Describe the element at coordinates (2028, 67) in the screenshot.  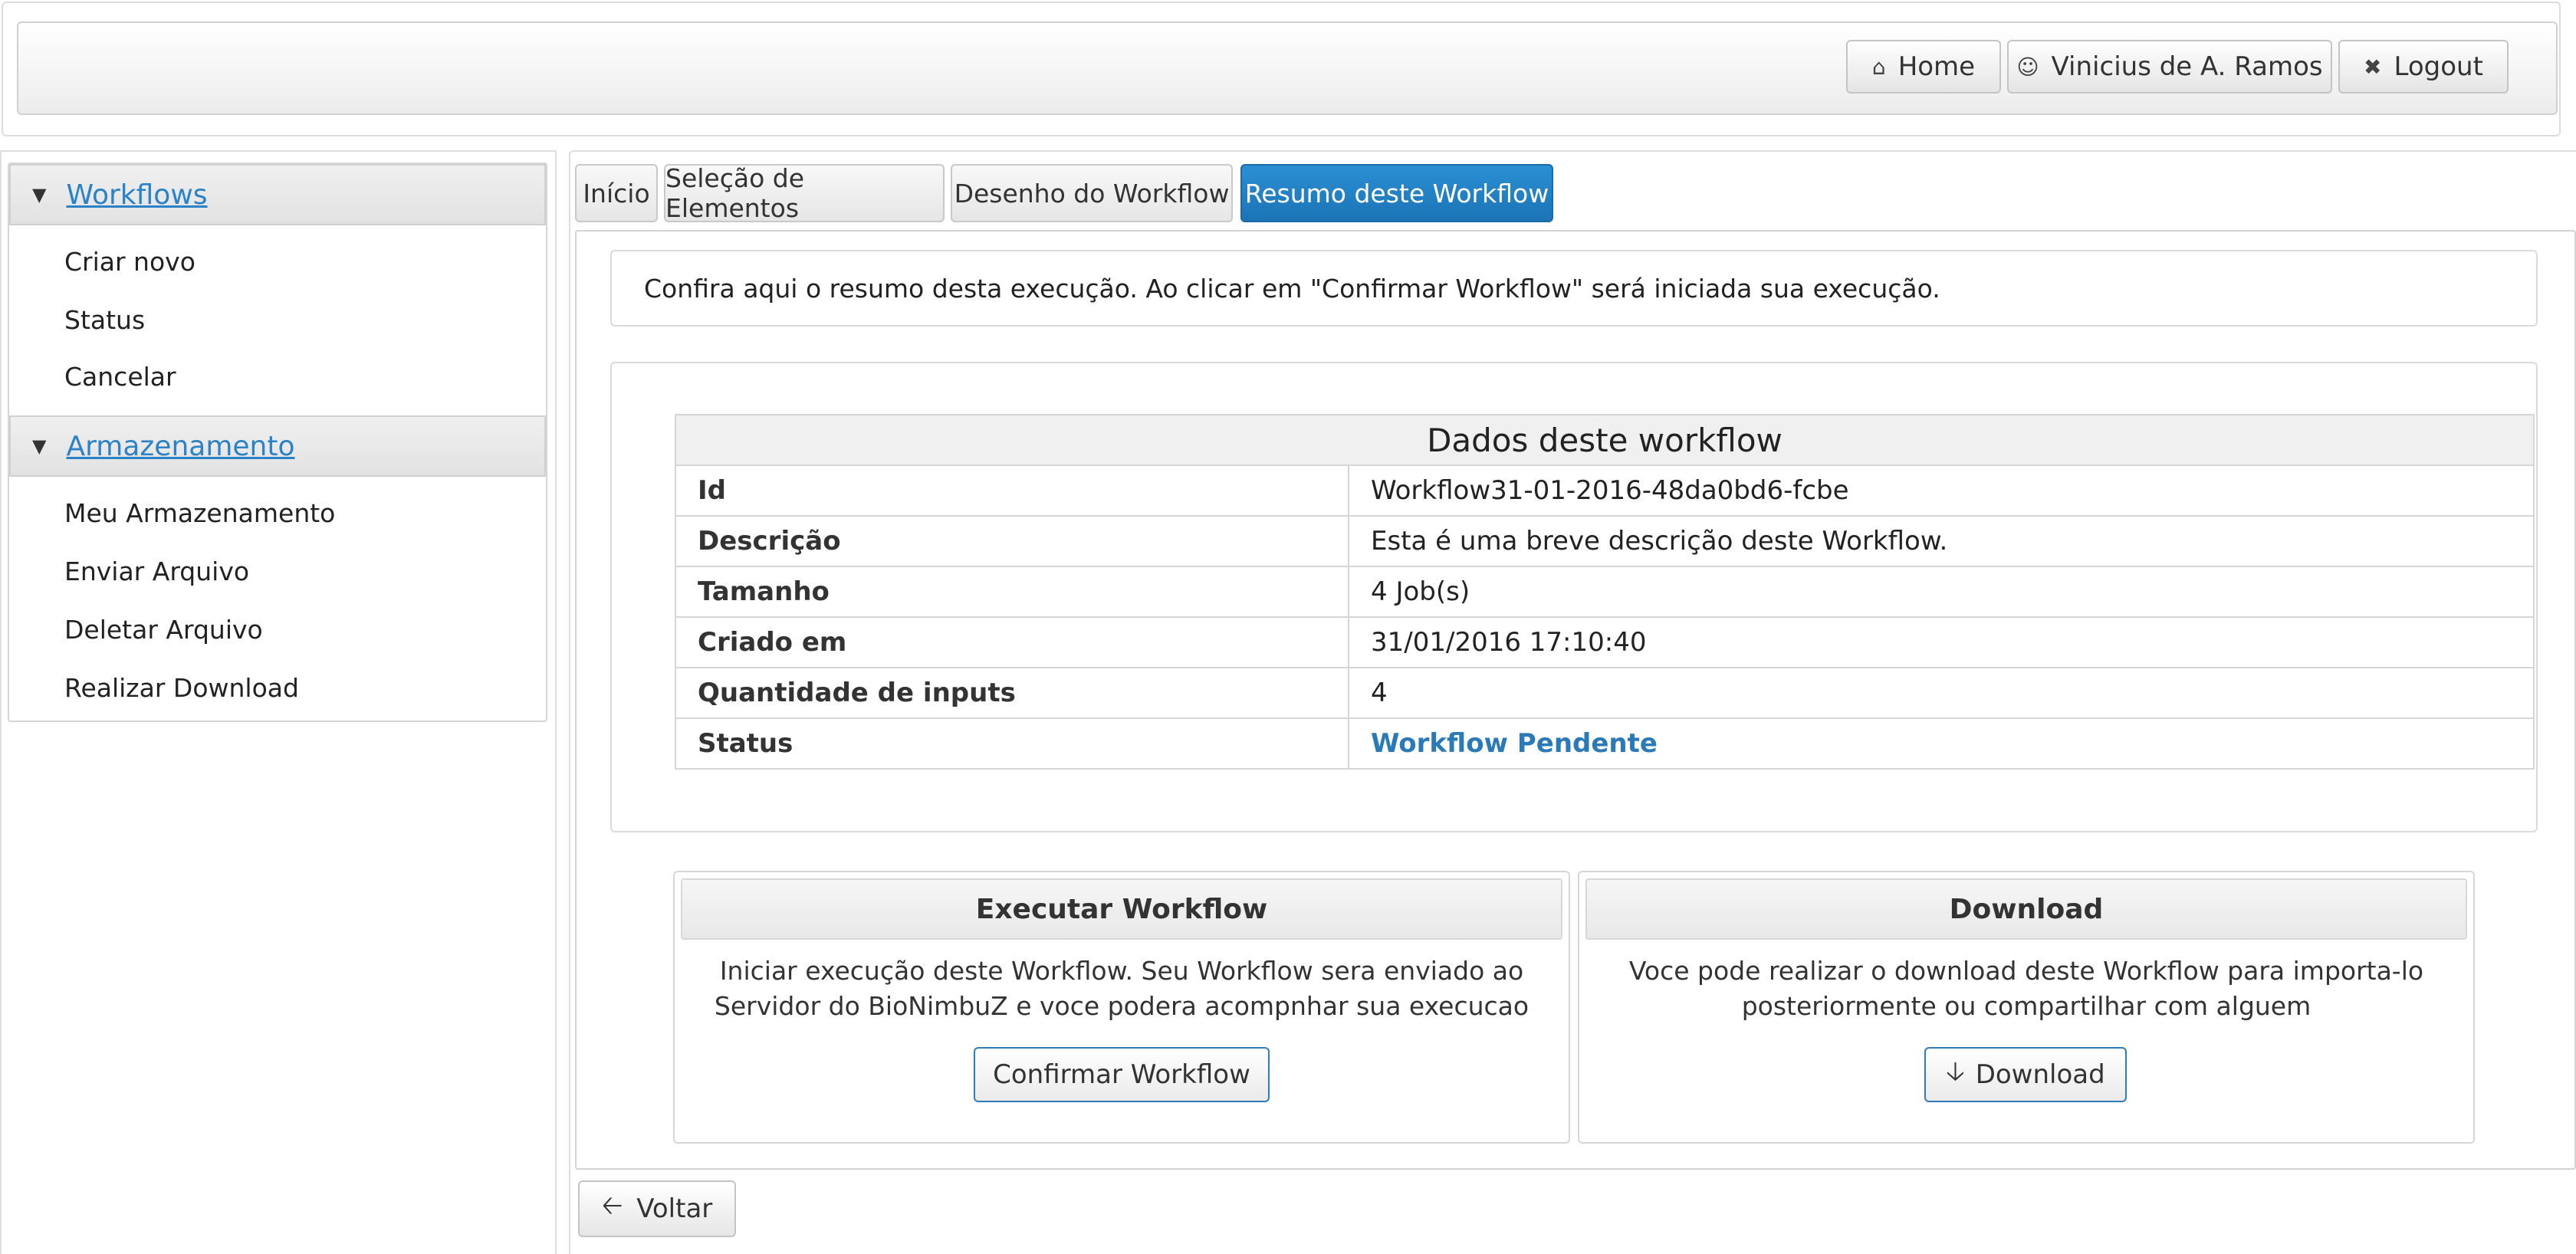
I see `user-icon: ☺` at that location.